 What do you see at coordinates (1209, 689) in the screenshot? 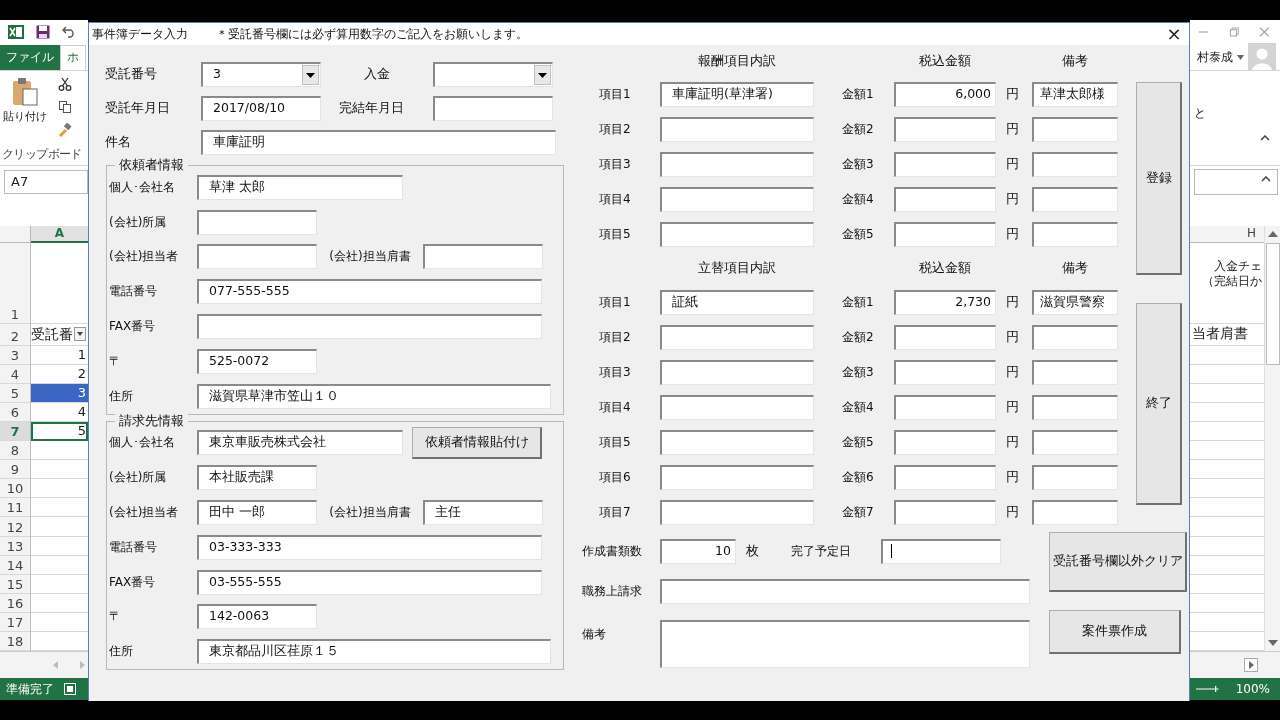
I see `zoom-slider-icon` at bounding box center [1209, 689].